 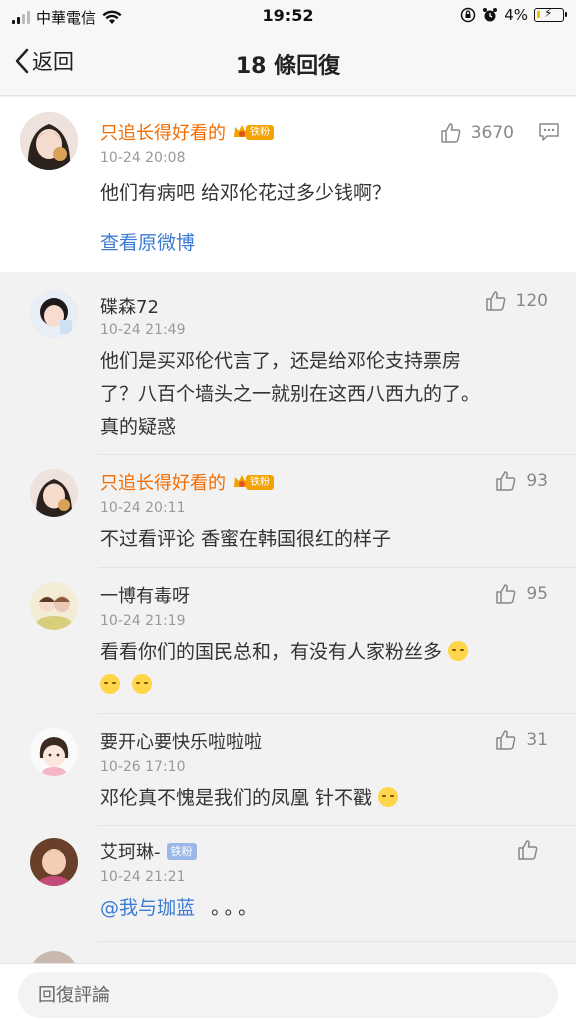 I want to click on like-button, so click(x=532, y=850).